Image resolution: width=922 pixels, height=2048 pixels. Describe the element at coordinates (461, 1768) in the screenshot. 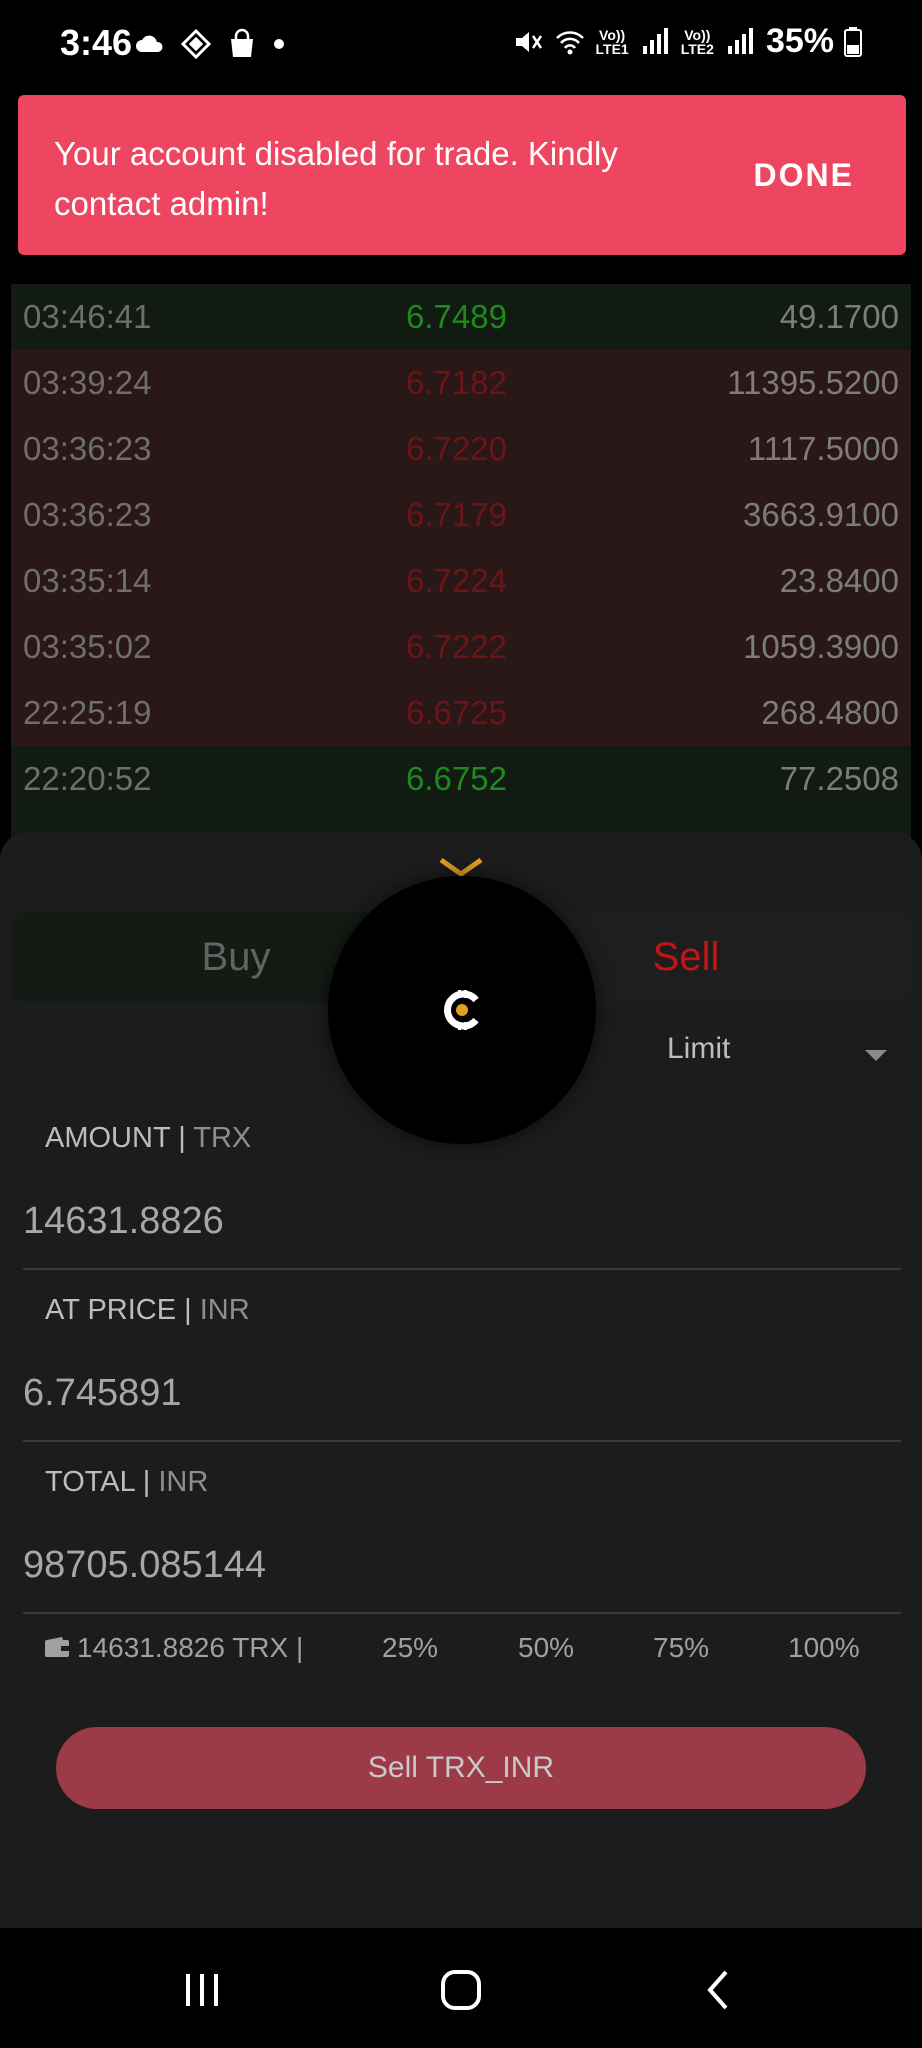

I see `sell-submit-button: Sell TRX_INR` at that location.